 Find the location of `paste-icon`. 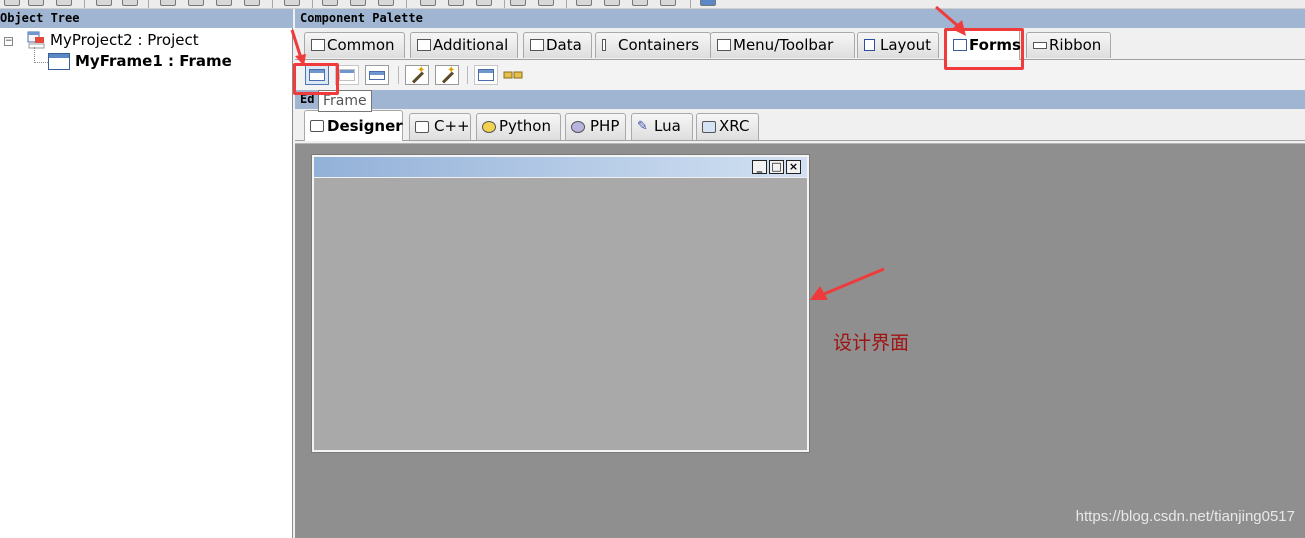

paste-icon is located at coordinates (224, 3).